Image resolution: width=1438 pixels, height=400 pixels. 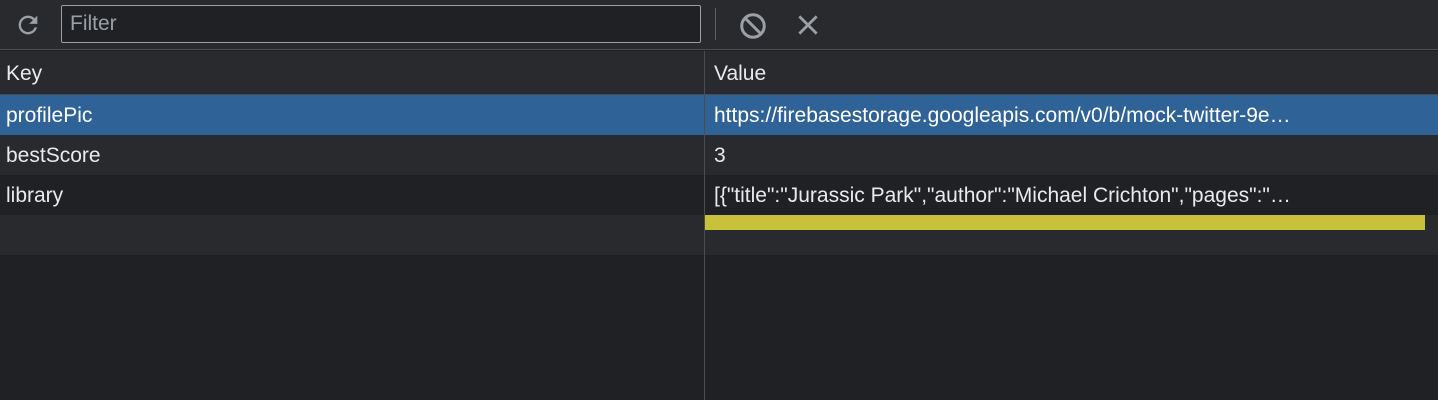 What do you see at coordinates (351, 115) in the screenshot?
I see `row-key: profilePic` at bounding box center [351, 115].